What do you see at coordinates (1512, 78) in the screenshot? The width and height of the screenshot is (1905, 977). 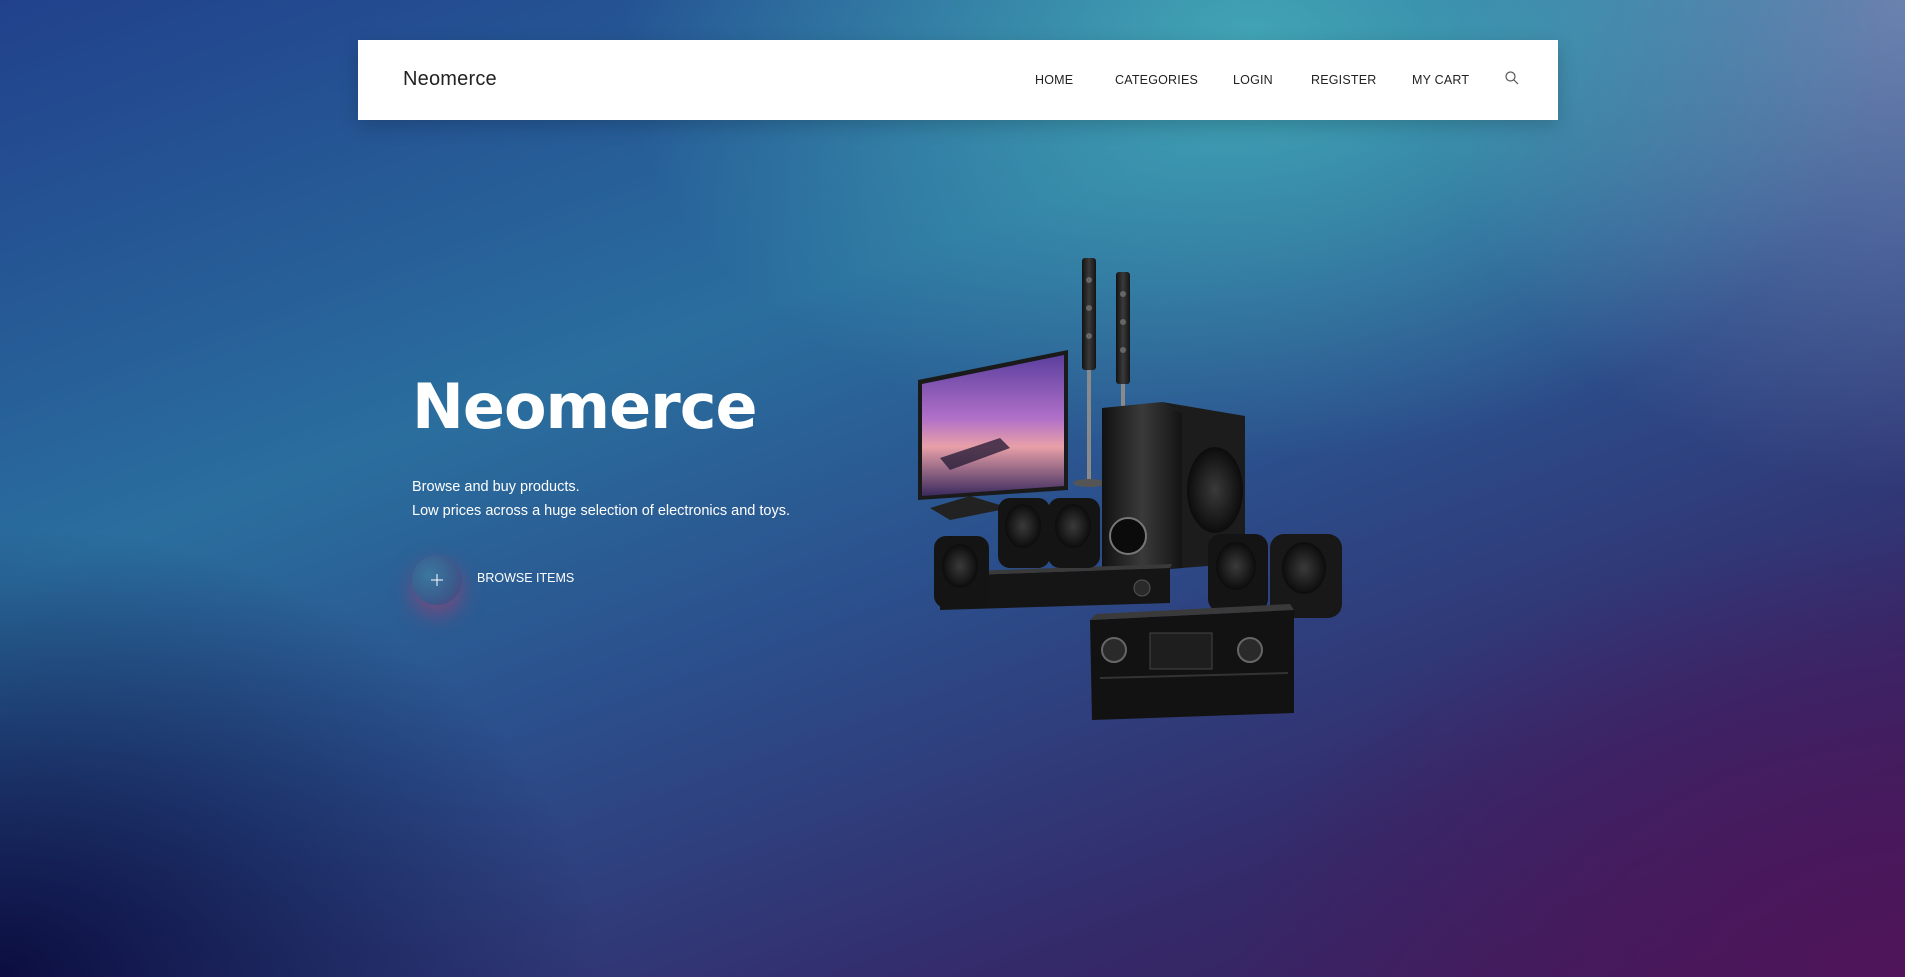 I see `search-icon` at bounding box center [1512, 78].